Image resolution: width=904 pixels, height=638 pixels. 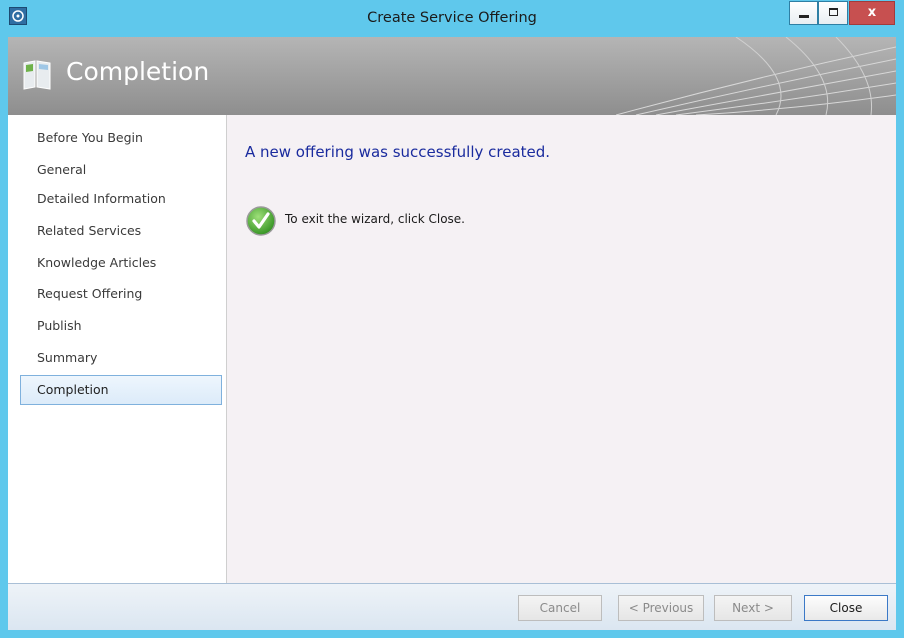 I want to click on title-bar: Create Service Offering x, so click(x=452, y=18).